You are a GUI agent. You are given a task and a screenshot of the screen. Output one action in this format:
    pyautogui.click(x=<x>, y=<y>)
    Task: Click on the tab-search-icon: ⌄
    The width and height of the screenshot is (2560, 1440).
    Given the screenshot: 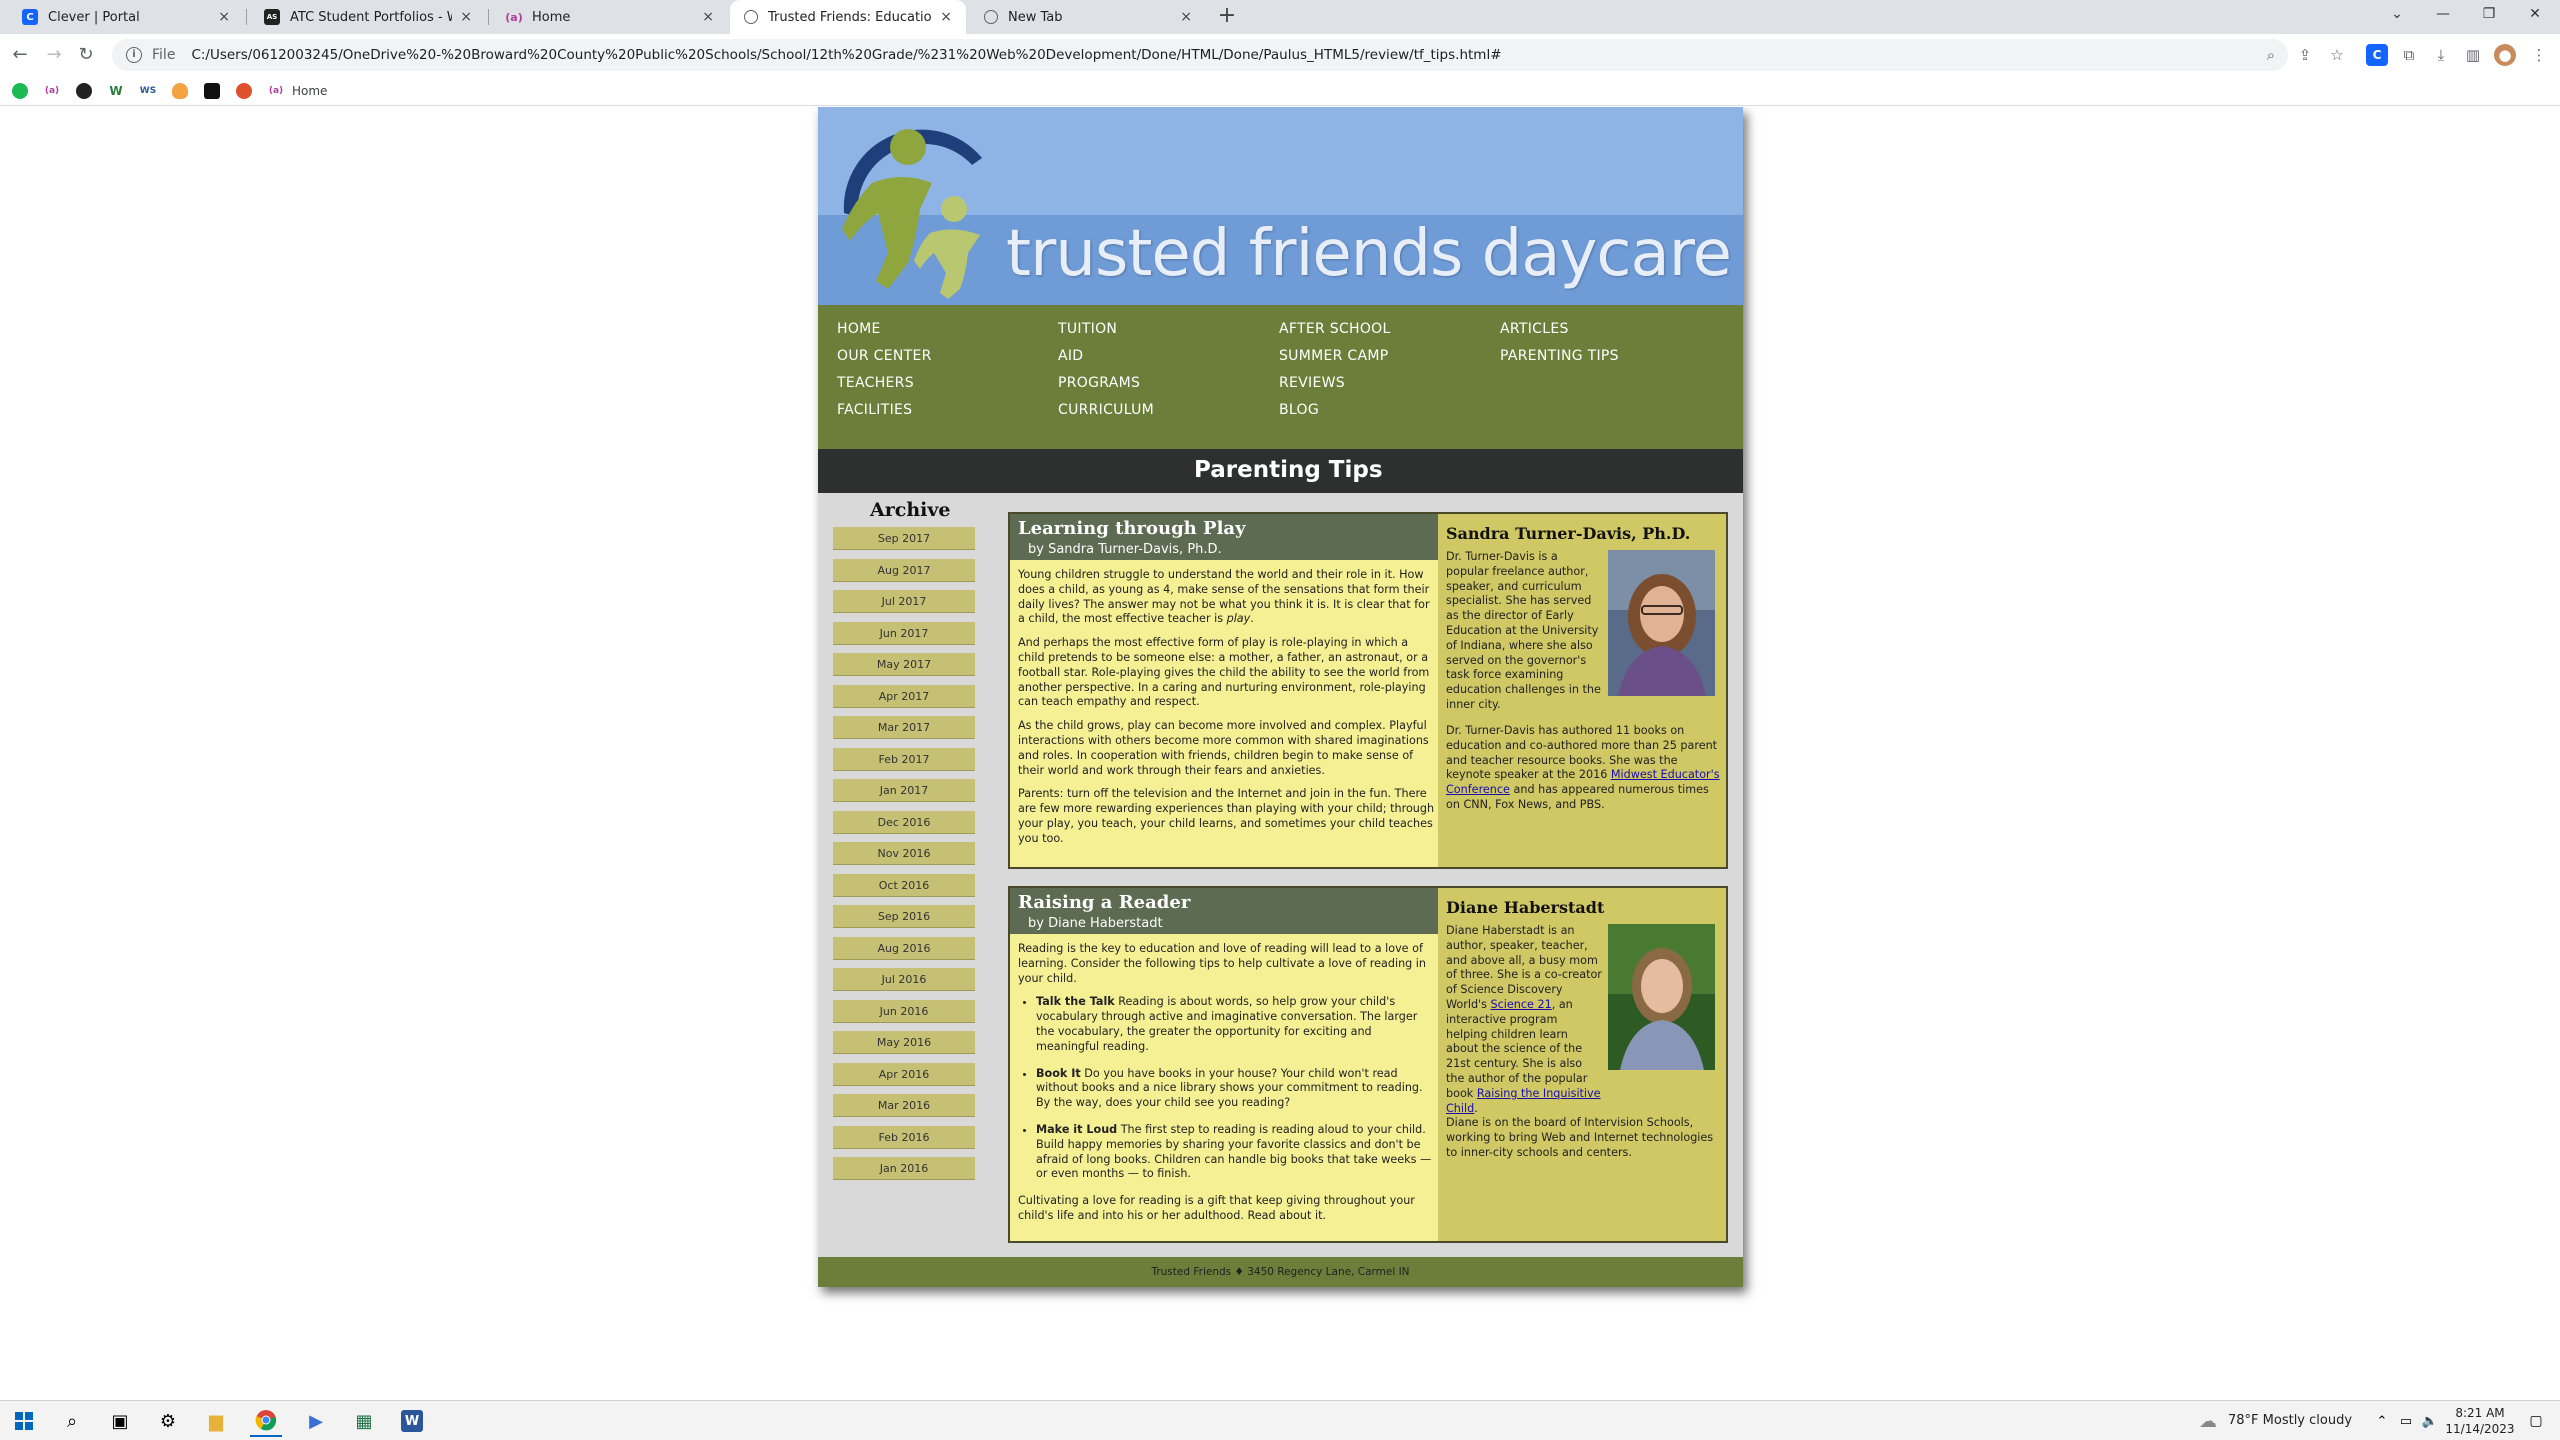 What is the action you would take?
    pyautogui.click(x=2397, y=15)
    